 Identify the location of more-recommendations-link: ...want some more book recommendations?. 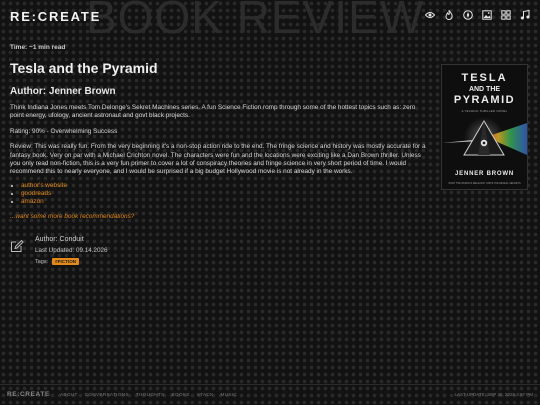
(220, 216).